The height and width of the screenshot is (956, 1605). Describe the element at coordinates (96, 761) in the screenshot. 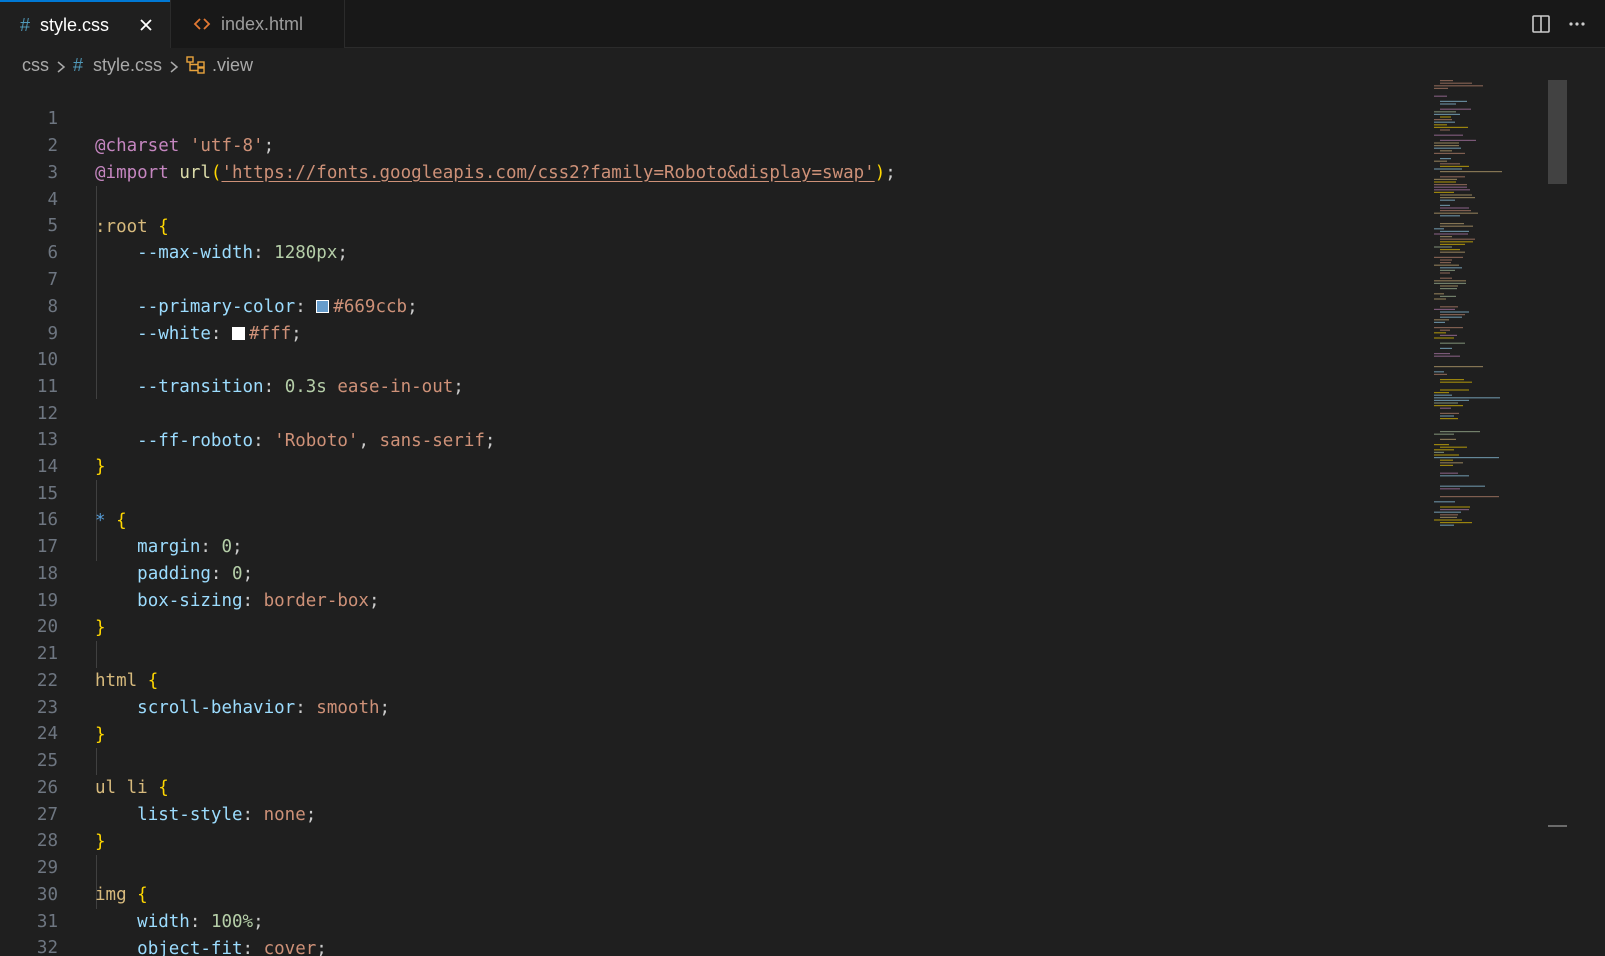

I see `indent-guide` at that location.